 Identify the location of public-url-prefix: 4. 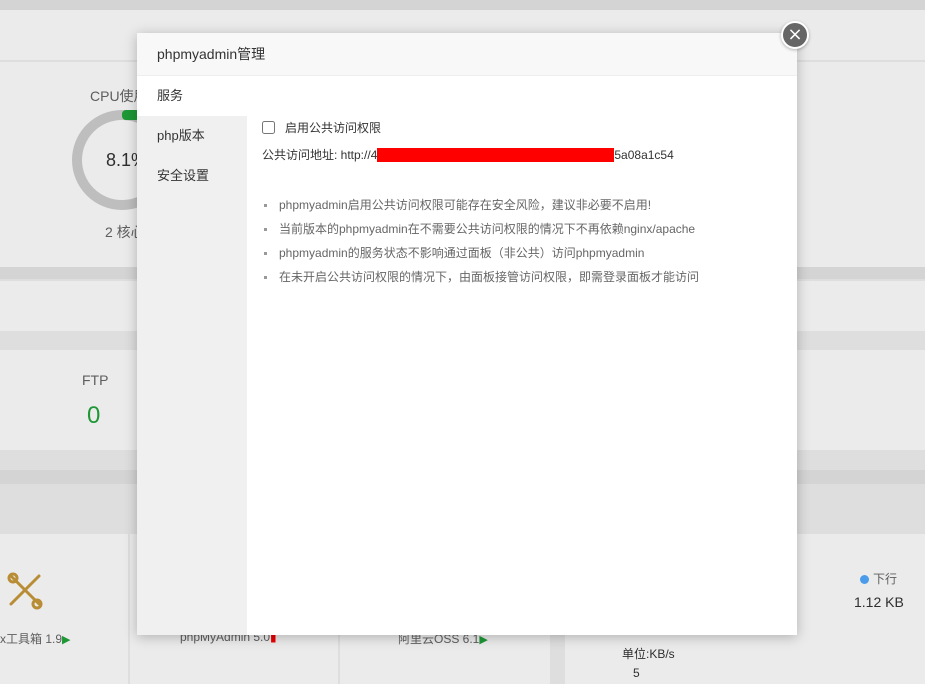
(374, 154).